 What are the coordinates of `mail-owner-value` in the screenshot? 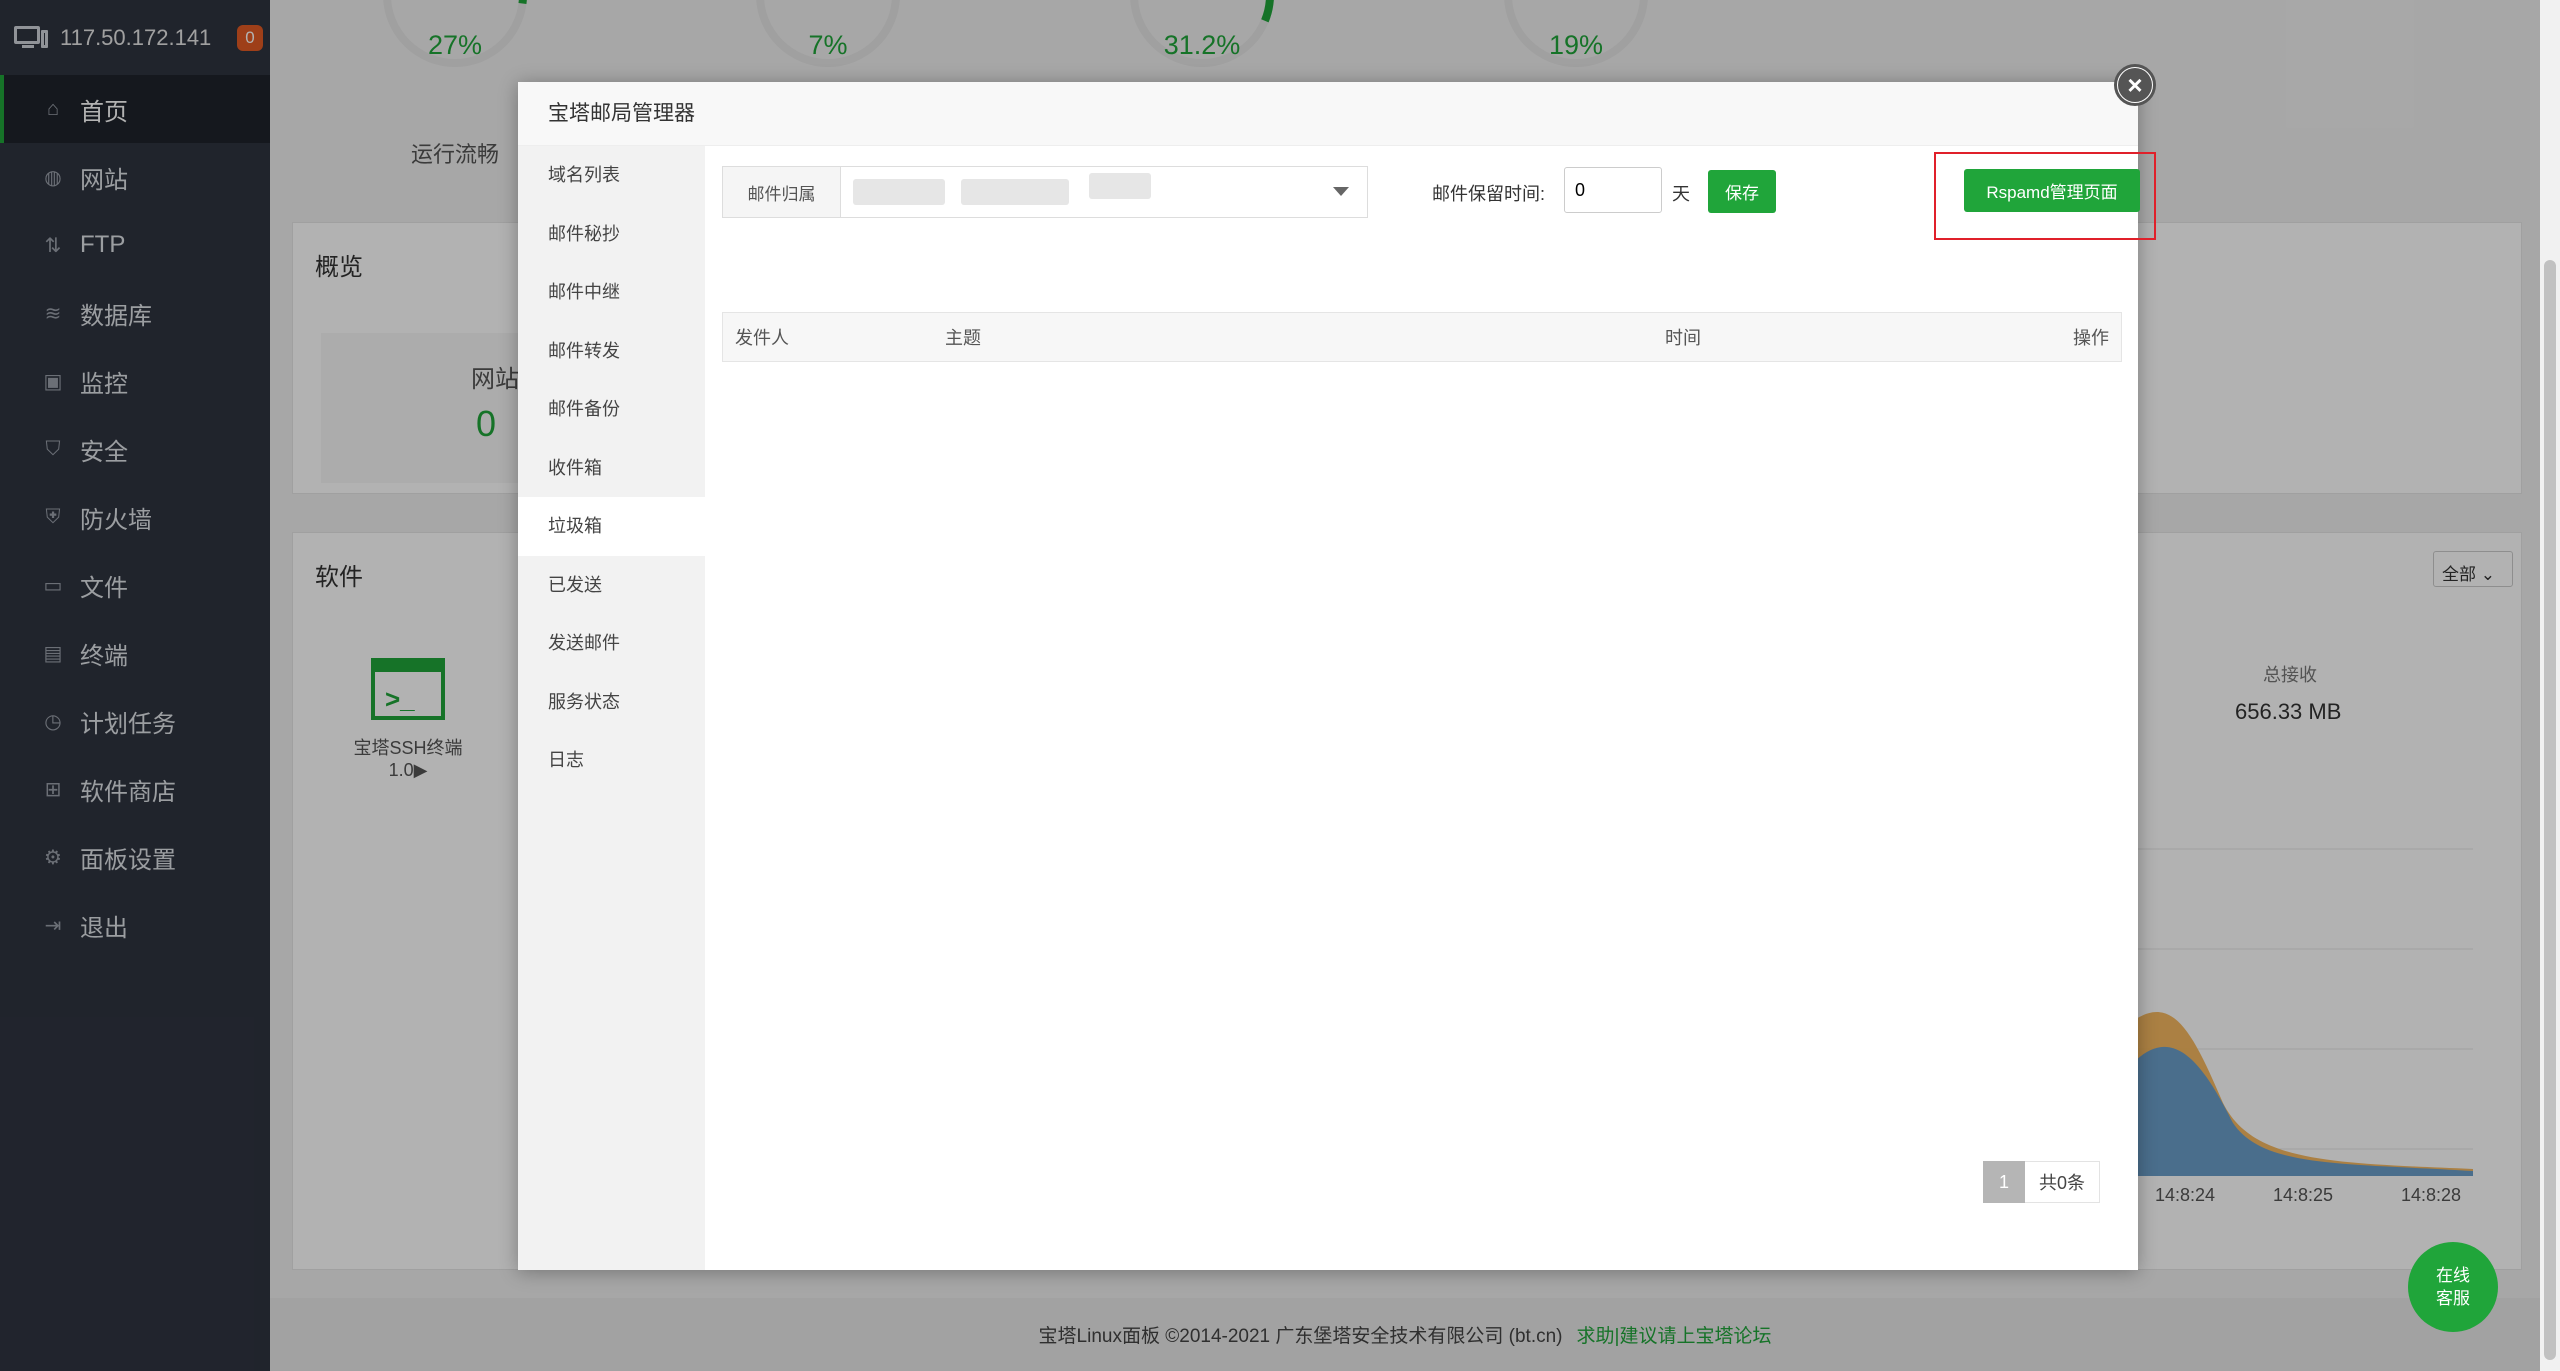 It's located at (1104, 192).